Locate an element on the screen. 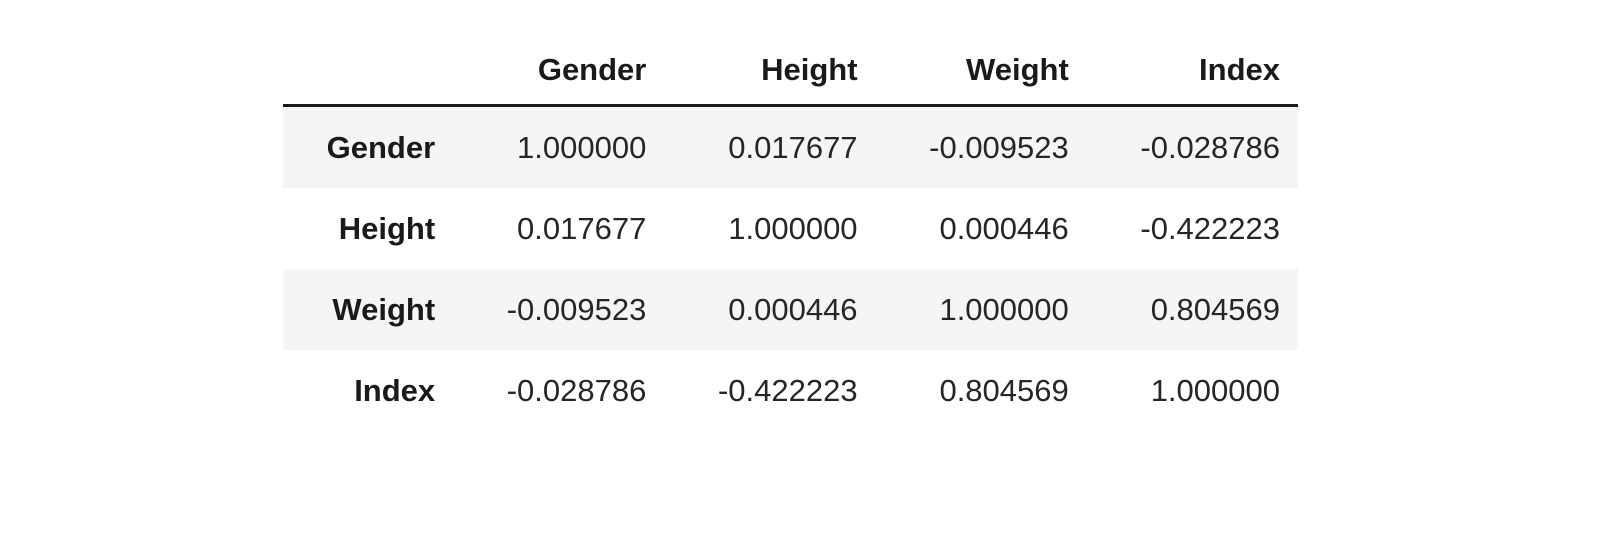 The width and height of the screenshot is (1600, 550). cell-height-index: -0.422223 is located at coordinates (1192, 228).